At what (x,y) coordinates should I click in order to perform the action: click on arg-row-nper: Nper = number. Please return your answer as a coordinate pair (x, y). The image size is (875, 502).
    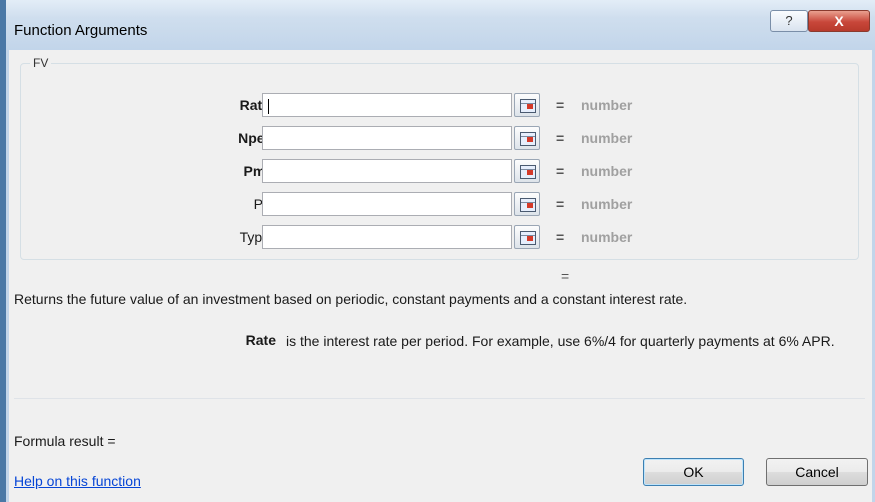
    Looking at the image, I should click on (440, 138).